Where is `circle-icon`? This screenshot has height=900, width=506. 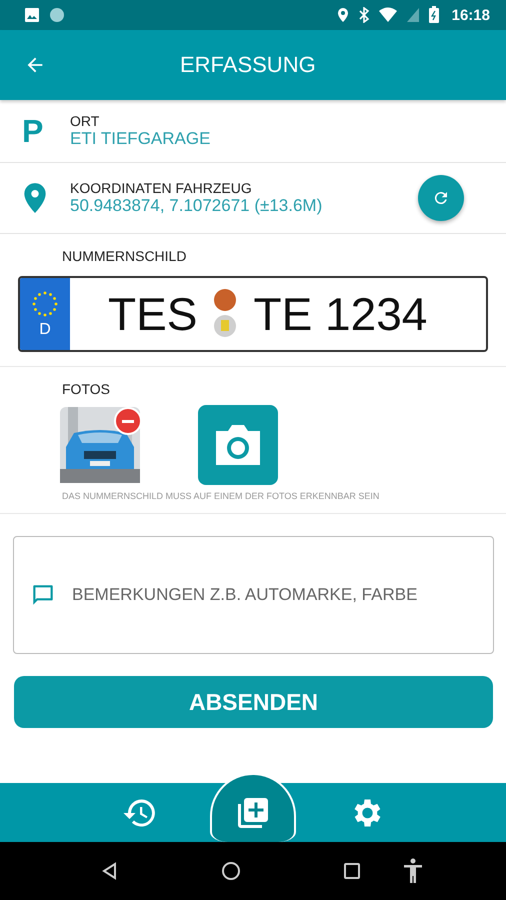
circle-icon is located at coordinates (57, 15).